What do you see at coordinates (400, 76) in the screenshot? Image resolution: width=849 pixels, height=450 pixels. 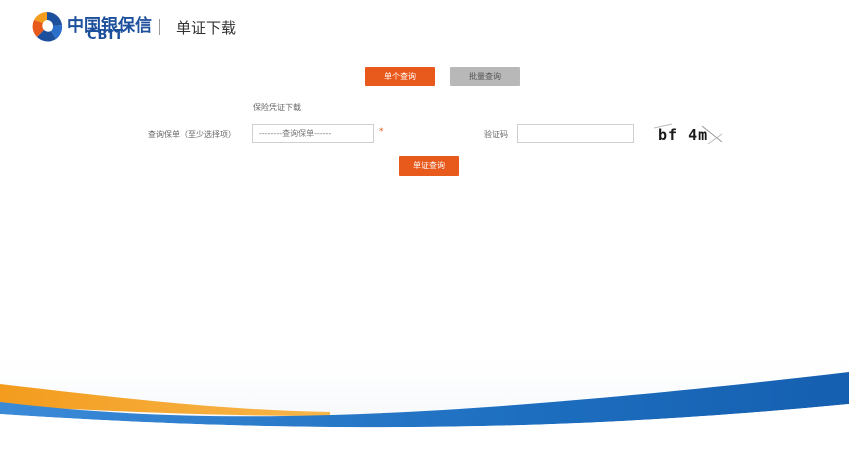 I see `tab-single-query: 单个查询` at bounding box center [400, 76].